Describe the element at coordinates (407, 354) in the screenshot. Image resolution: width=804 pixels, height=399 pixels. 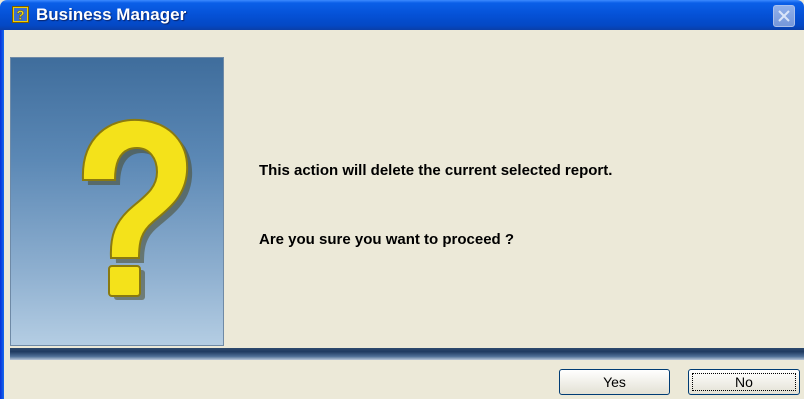
I see `separator-bar` at that location.